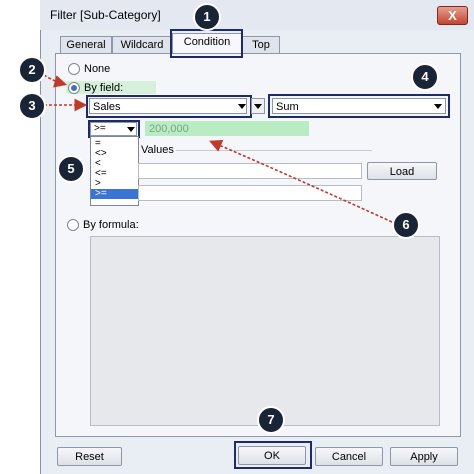  Describe the element at coordinates (207, 17) in the screenshot. I see `callout-badge-1: 1` at that location.